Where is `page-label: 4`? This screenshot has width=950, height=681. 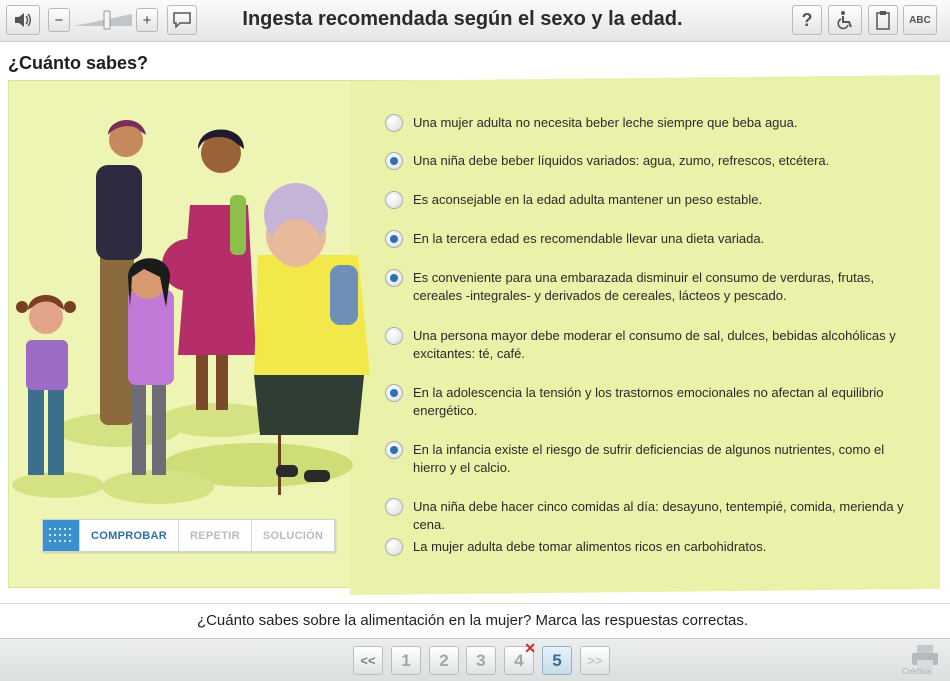
page-label: 4 is located at coordinates (519, 660).